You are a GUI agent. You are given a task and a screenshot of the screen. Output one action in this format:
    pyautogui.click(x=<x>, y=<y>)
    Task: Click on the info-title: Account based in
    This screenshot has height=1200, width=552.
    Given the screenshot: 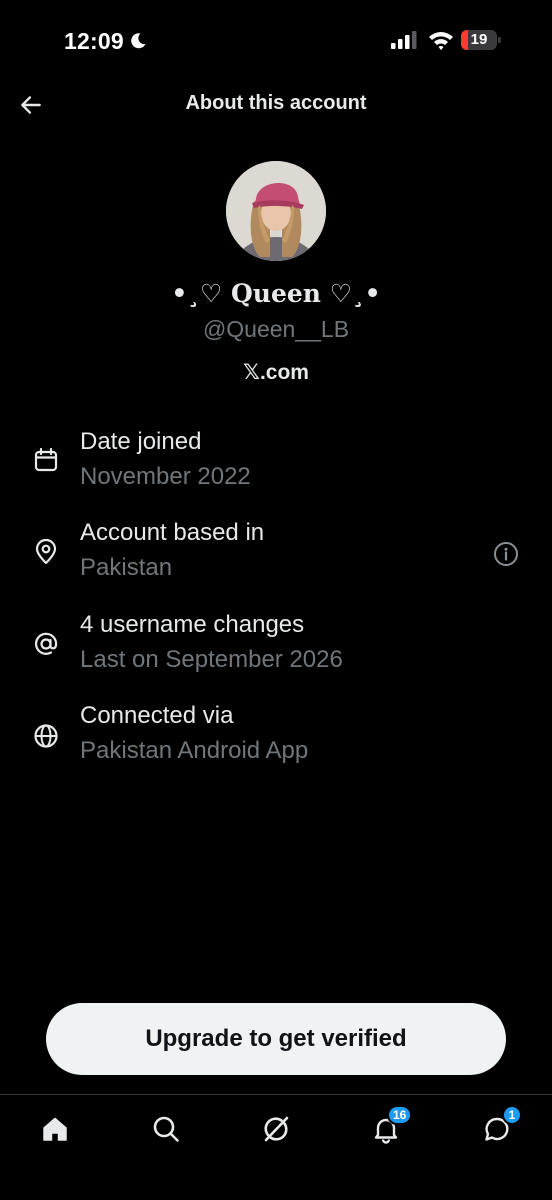 What is the action you would take?
    pyautogui.click(x=172, y=532)
    